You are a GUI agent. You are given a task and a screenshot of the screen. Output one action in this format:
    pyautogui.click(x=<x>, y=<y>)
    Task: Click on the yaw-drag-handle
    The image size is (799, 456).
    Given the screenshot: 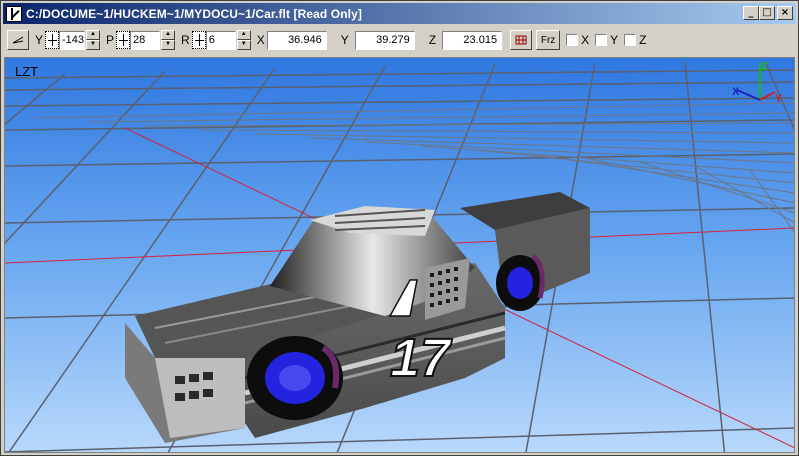 What is the action you would take?
    pyautogui.click(x=52, y=40)
    